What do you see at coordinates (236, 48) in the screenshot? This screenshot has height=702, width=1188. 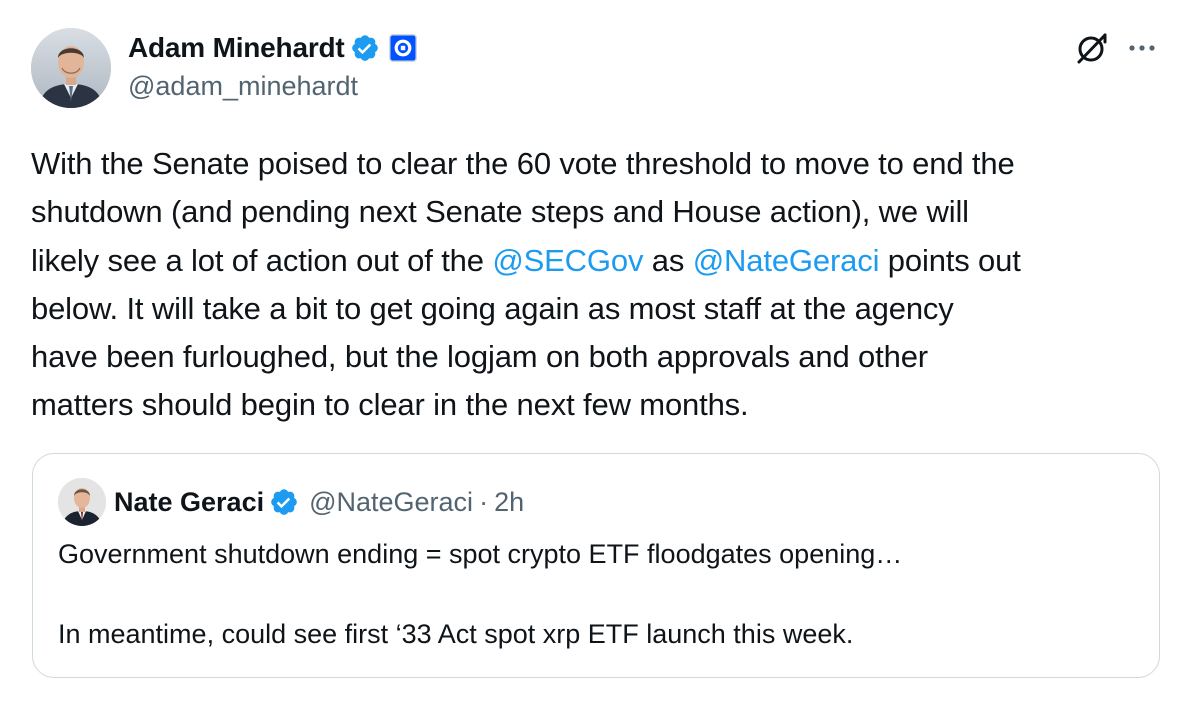 I see `author-display-name: Adam Minehardt` at bounding box center [236, 48].